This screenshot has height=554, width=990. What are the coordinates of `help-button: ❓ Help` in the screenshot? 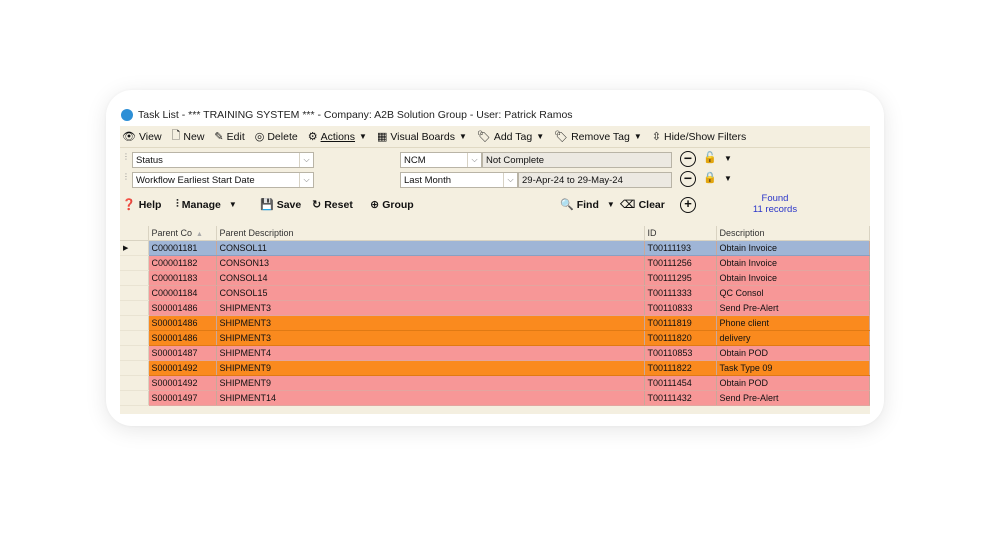 It's located at (141, 205).